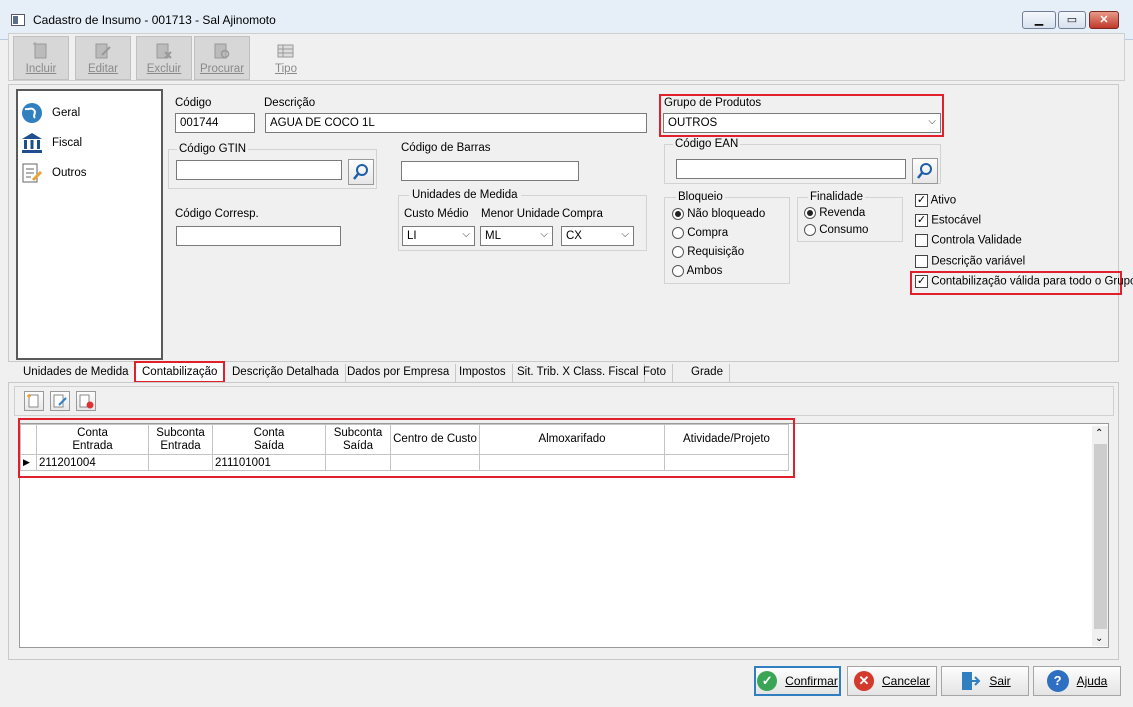  I want to click on grid-scroll-thumb, so click(1100, 536).